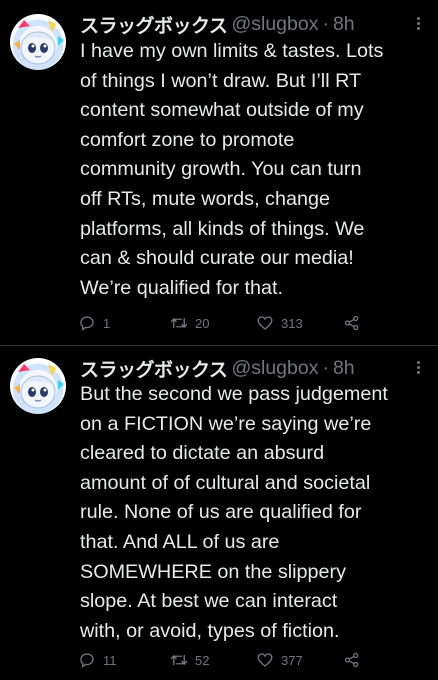 This screenshot has height=680, width=438. I want to click on reply-button: 1, so click(94, 323).